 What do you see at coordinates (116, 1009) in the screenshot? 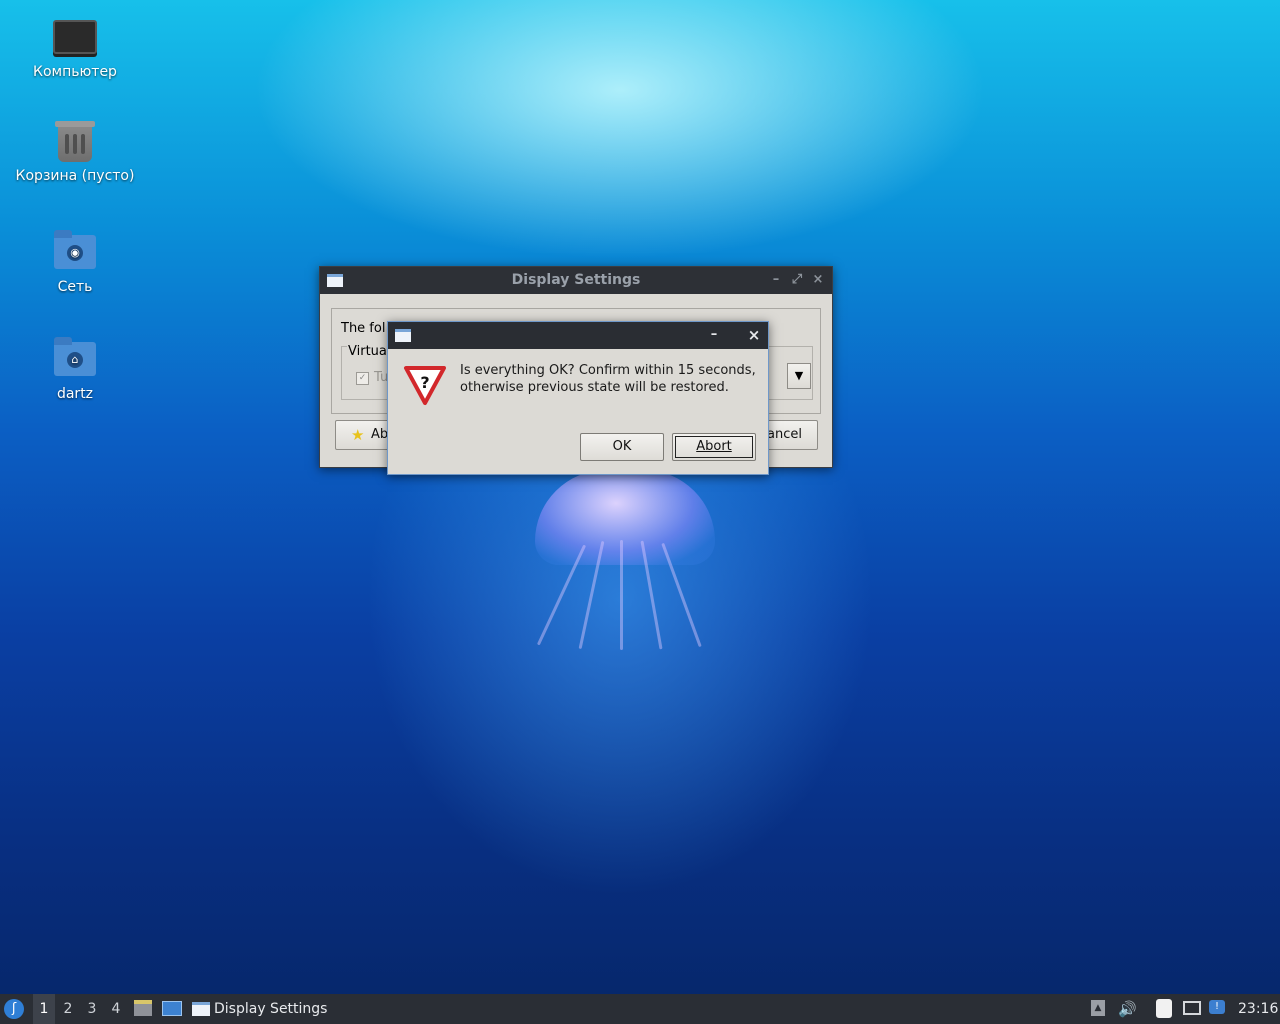
I see `workspace-4: 4` at bounding box center [116, 1009].